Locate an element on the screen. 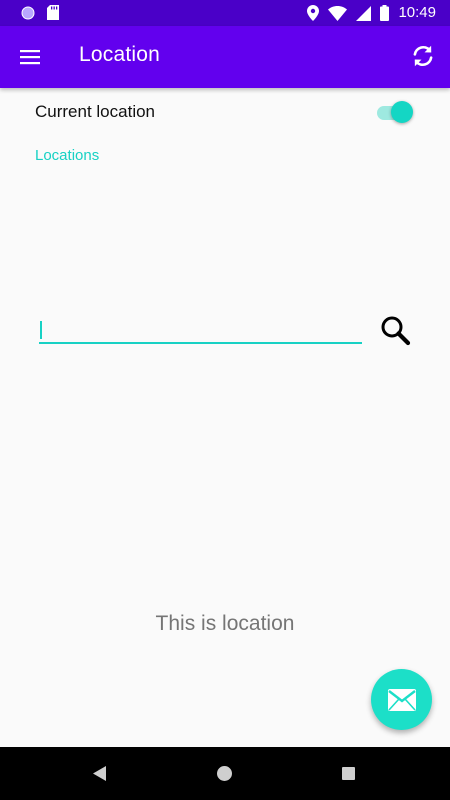 The image size is (450, 800). recents-icon is located at coordinates (348, 773).